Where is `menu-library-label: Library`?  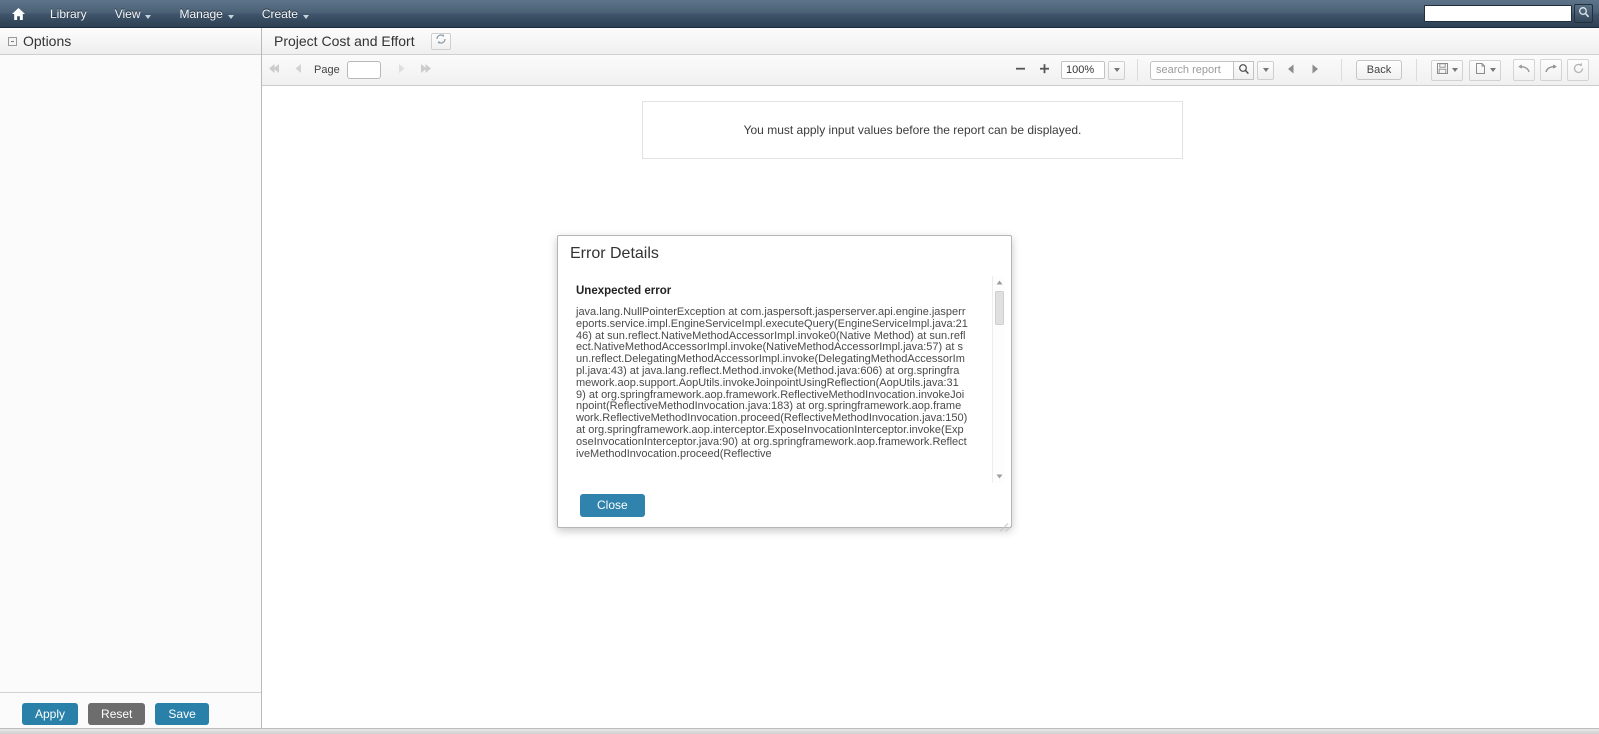 menu-library-label: Library is located at coordinates (68, 13).